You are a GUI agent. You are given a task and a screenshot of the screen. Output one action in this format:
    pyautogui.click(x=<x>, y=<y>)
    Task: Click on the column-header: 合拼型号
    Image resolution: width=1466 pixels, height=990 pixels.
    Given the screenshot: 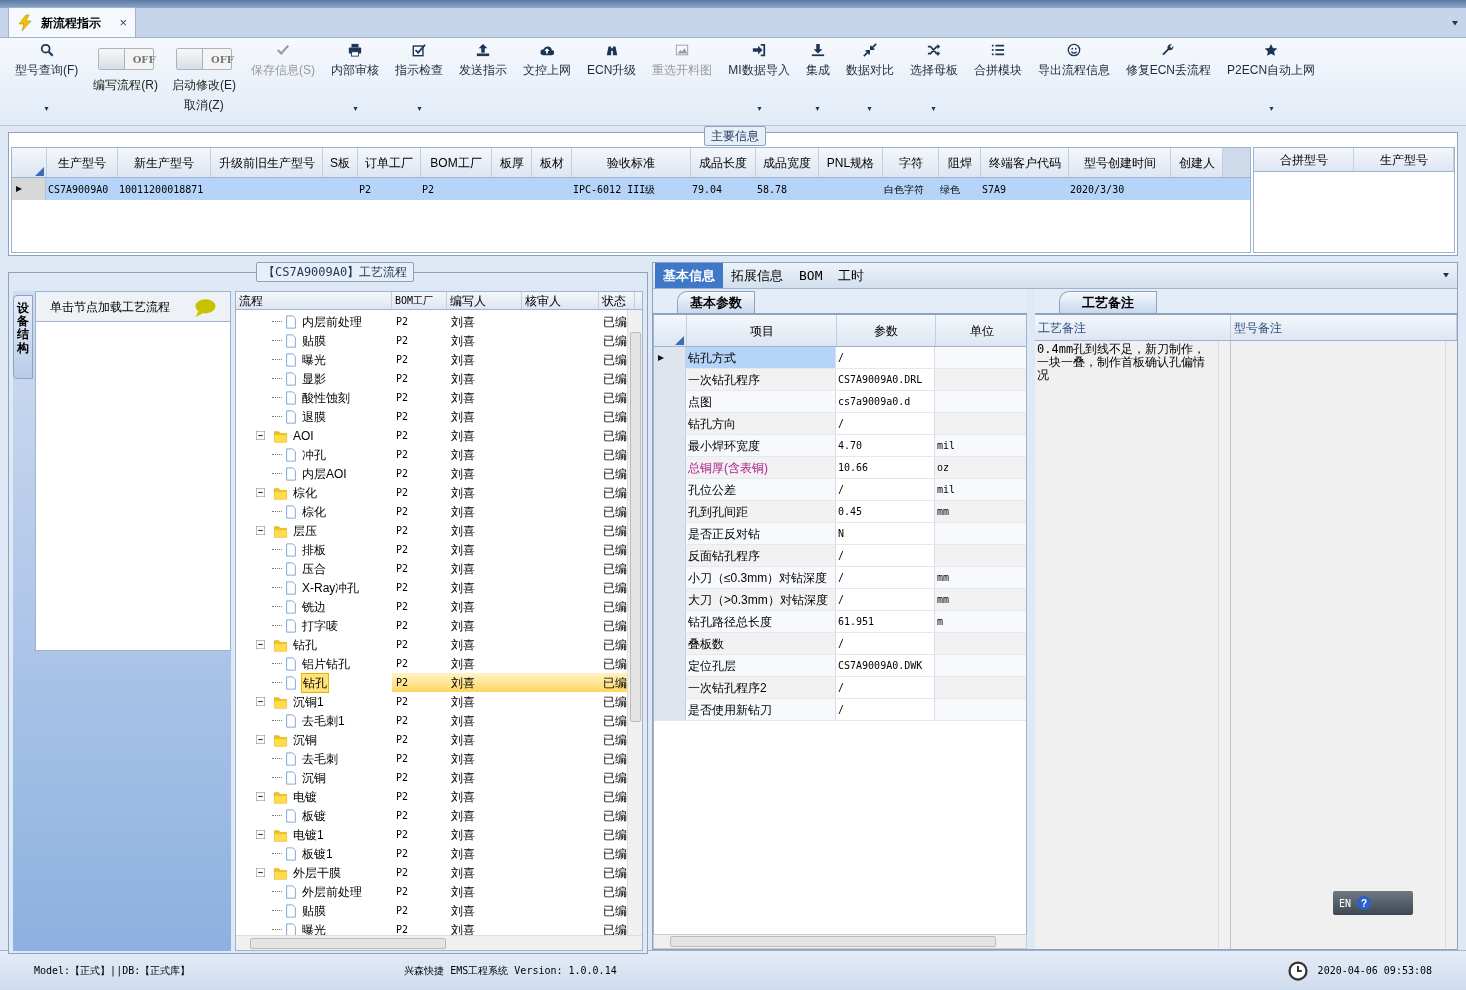 What is the action you would take?
    pyautogui.click(x=1304, y=159)
    